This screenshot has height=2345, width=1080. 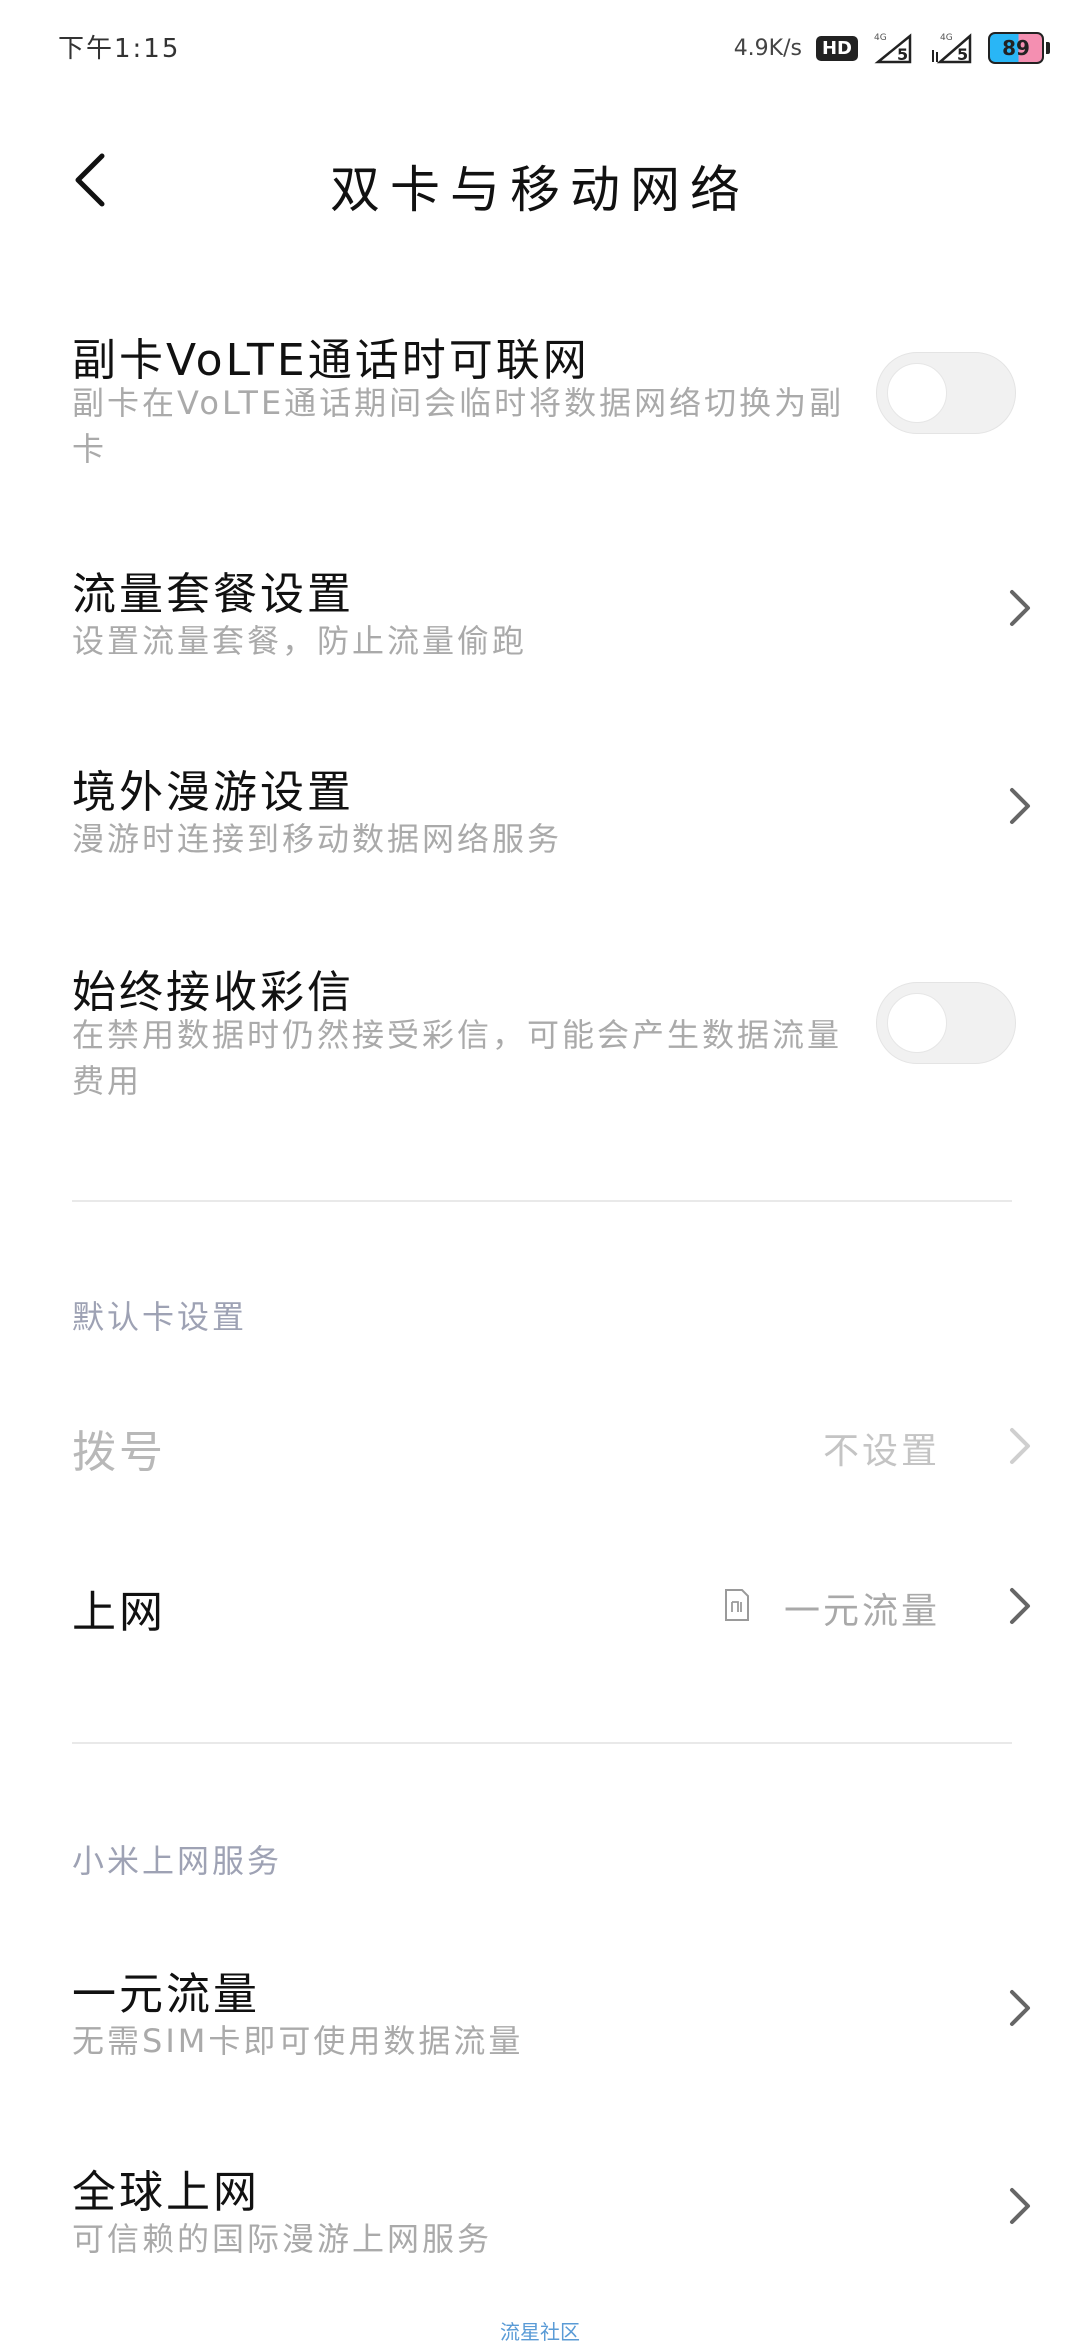 I want to click on setting-mms: 始终接收彩信 在禁用数据时仍然接受彩信，可能会产生数据流量费用, so click(x=540, y=1027).